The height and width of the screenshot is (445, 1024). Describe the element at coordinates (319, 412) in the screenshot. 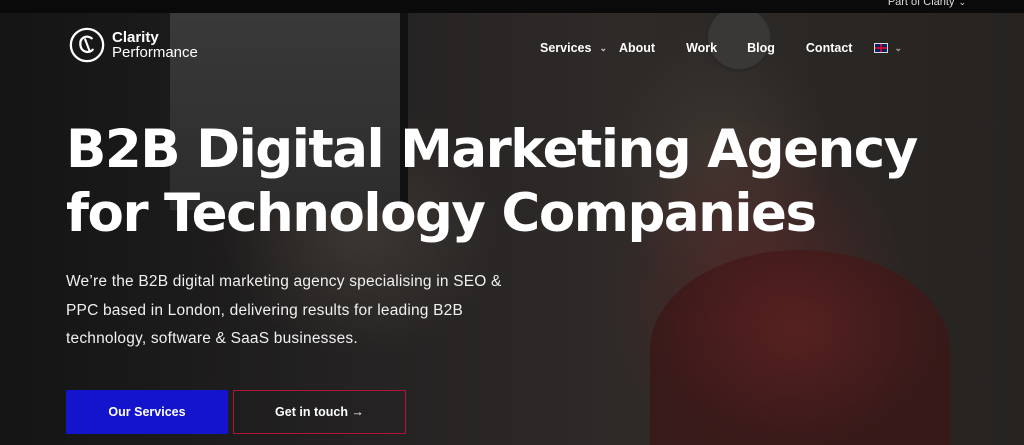

I see `get-in-touch-button: Get in touch →` at that location.